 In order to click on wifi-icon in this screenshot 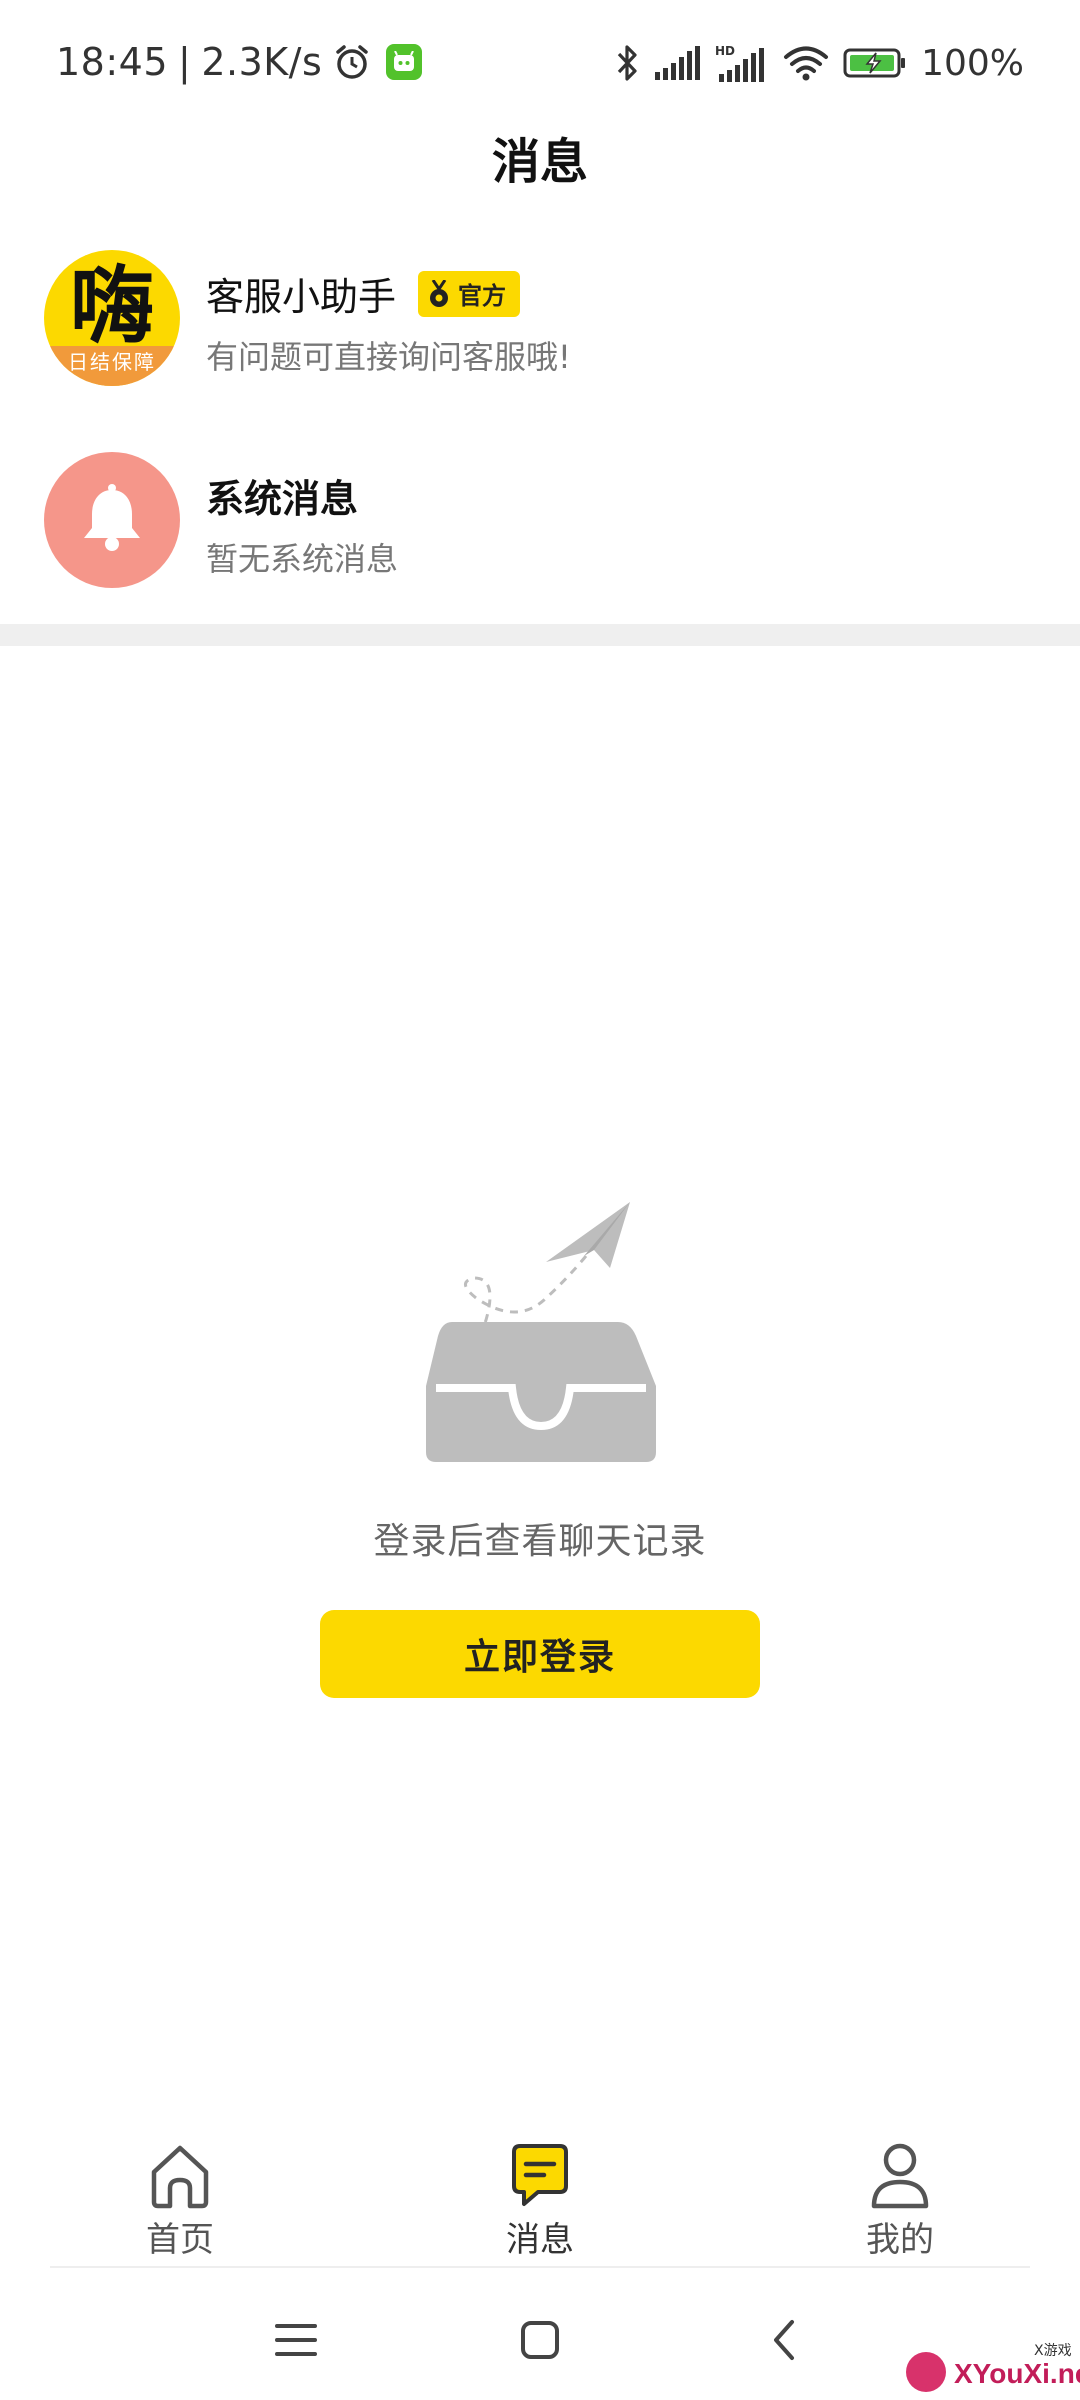, I will do `click(806, 63)`.